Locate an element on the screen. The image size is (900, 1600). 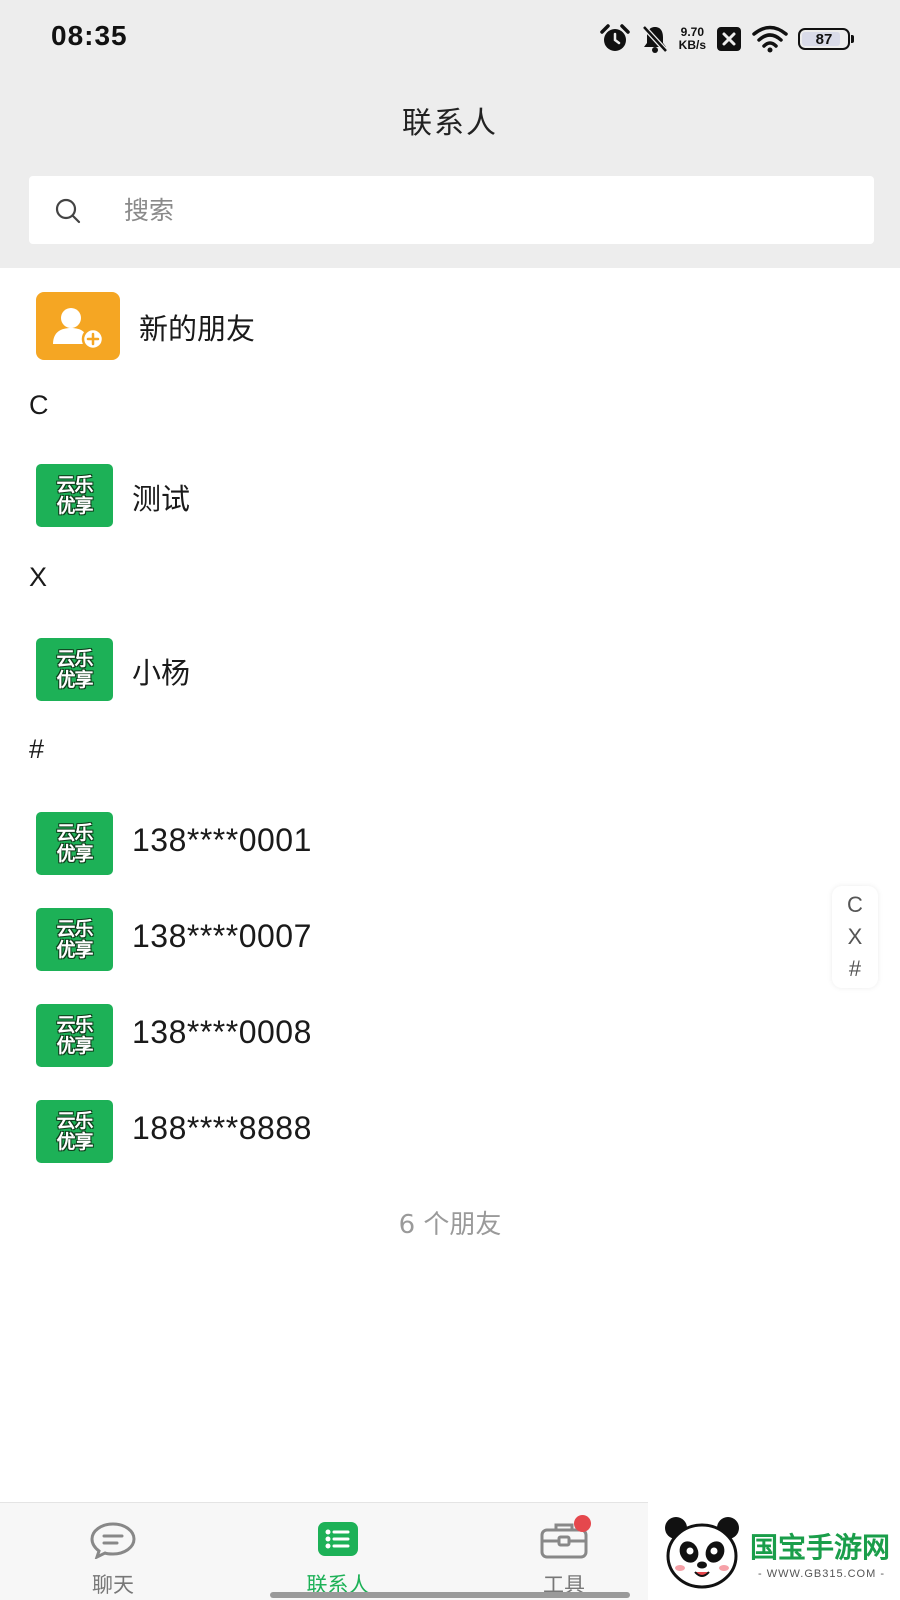
battery-level: 87 is located at coordinates (824, 39).